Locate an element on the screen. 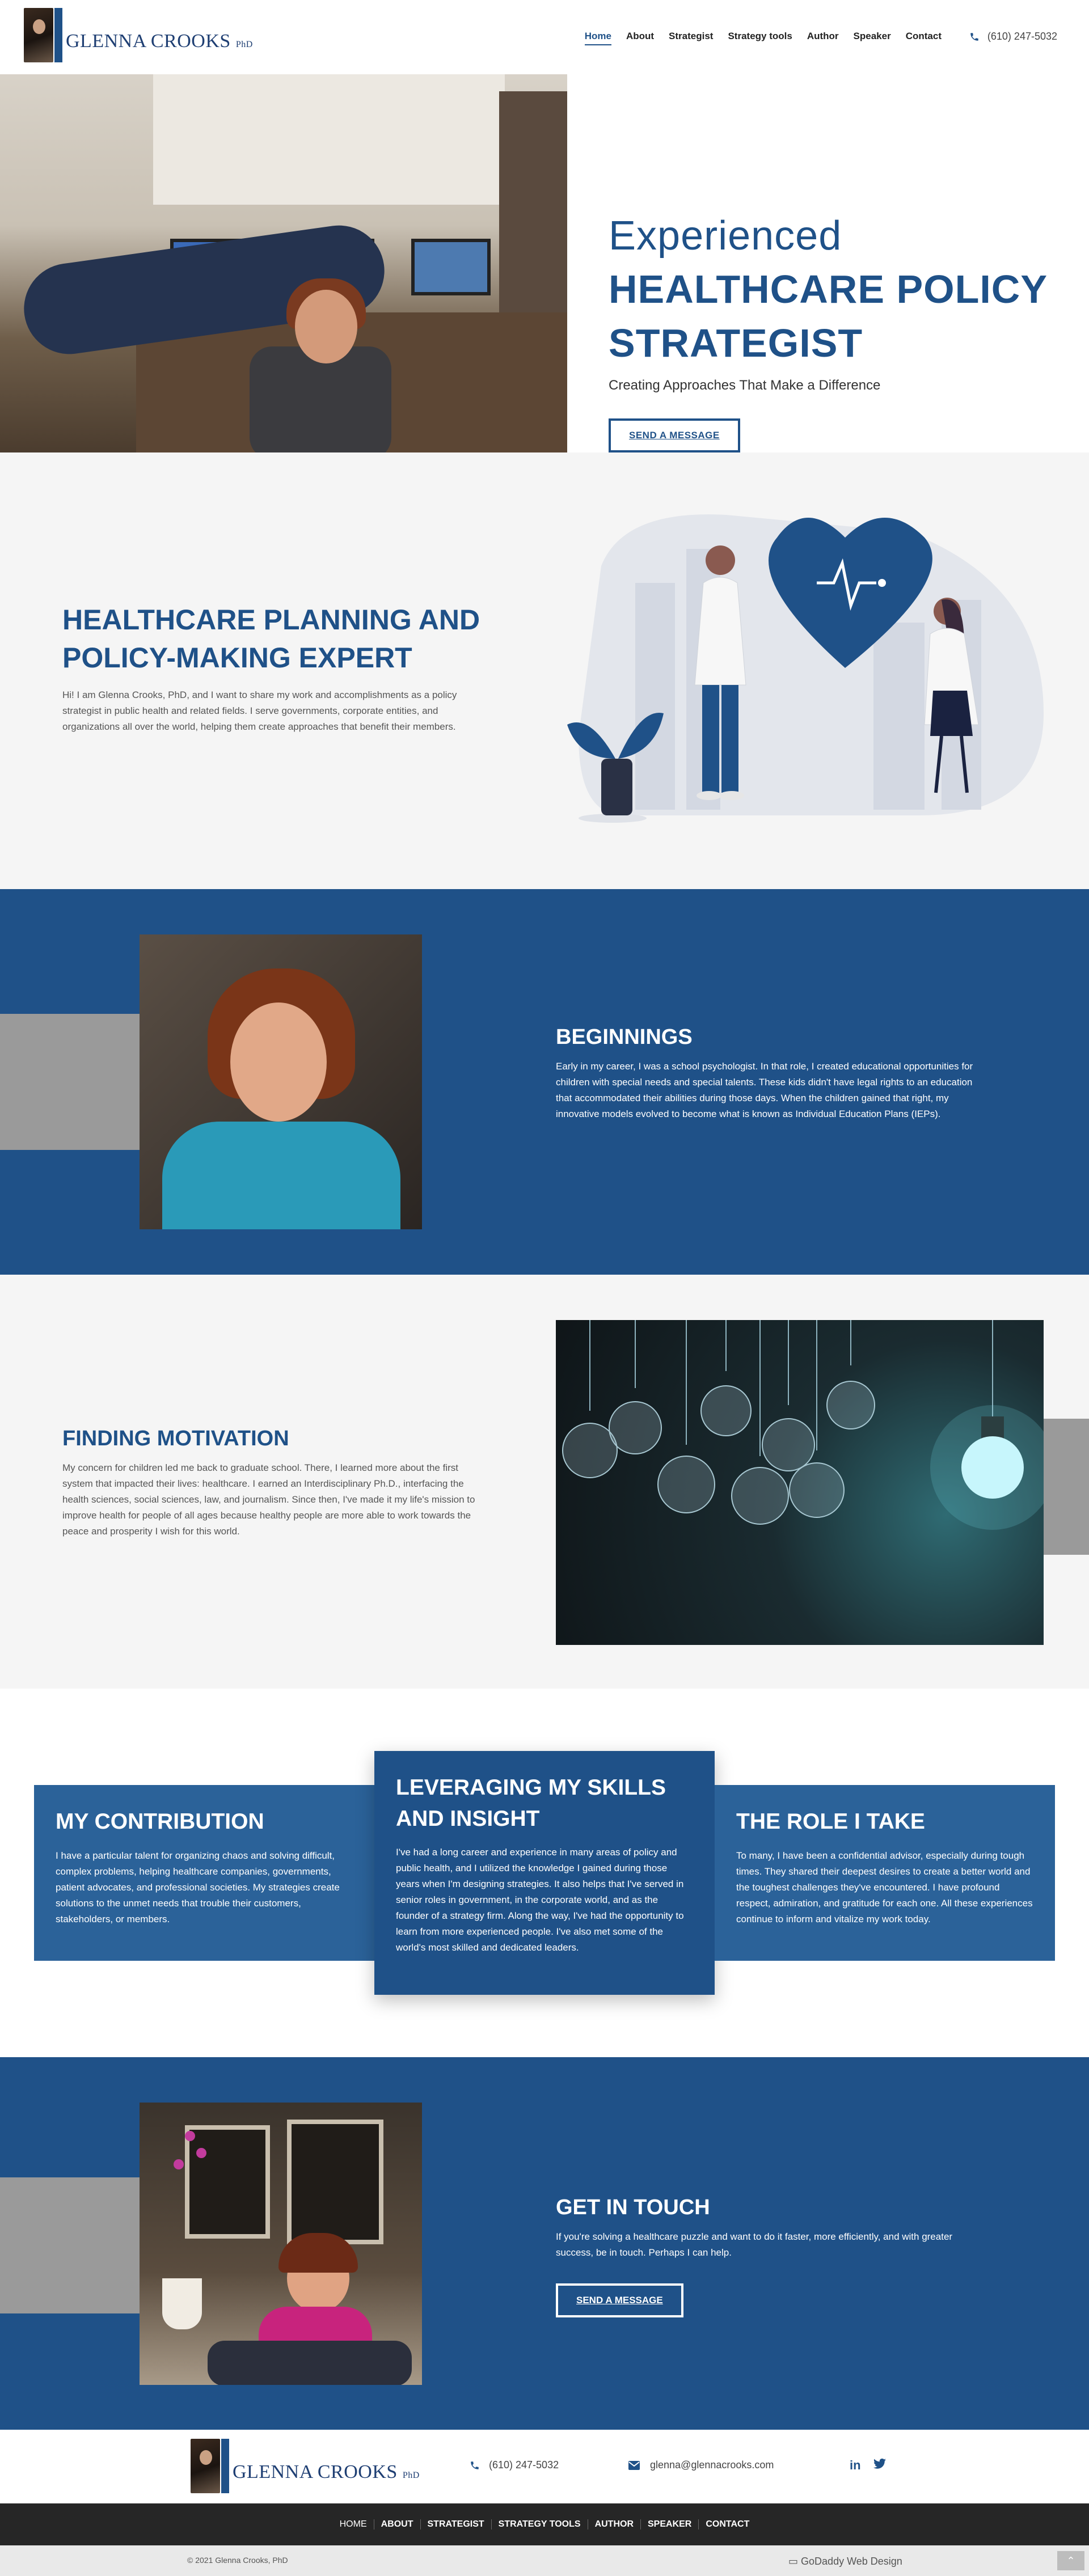  copyright-text: © 2021 Glenna Crooks, PhD is located at coordinates (237, 2560).